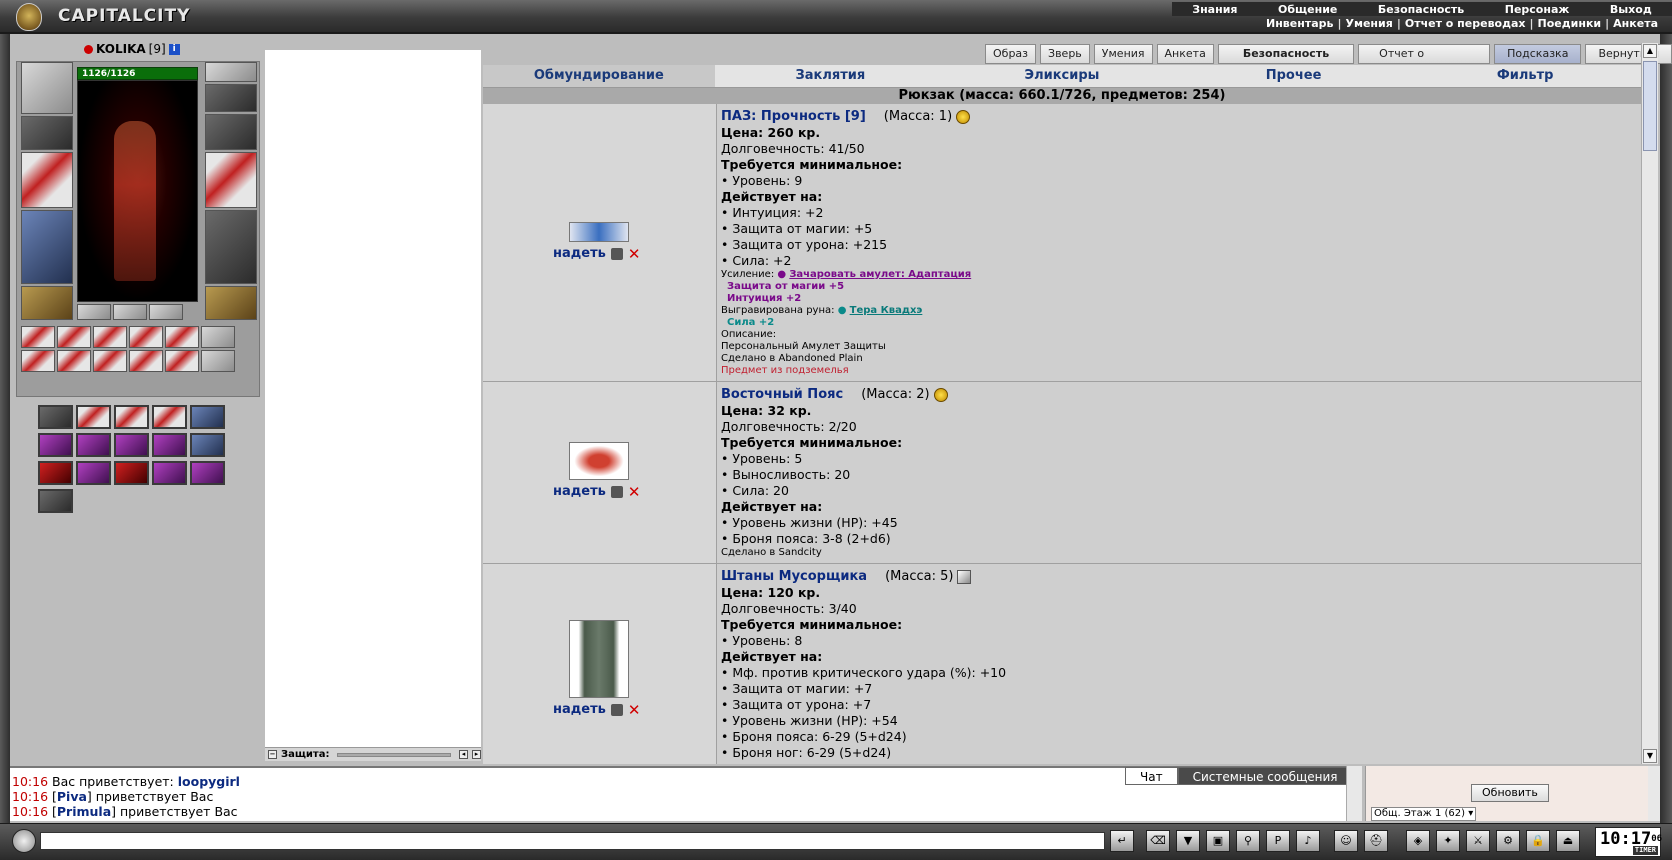 The width and height of the screenshot is (1672, 860). I want to click on save-icon: ▣, so click(1218, 841).